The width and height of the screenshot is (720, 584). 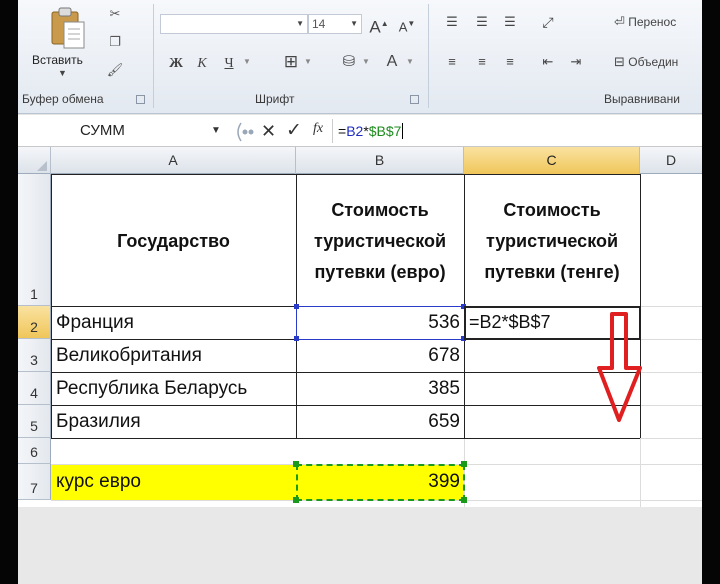 What do you see at coordinates (34, 240) in the screenshot?
I see `row-header-1: 1` at bounding box center [34, 240].